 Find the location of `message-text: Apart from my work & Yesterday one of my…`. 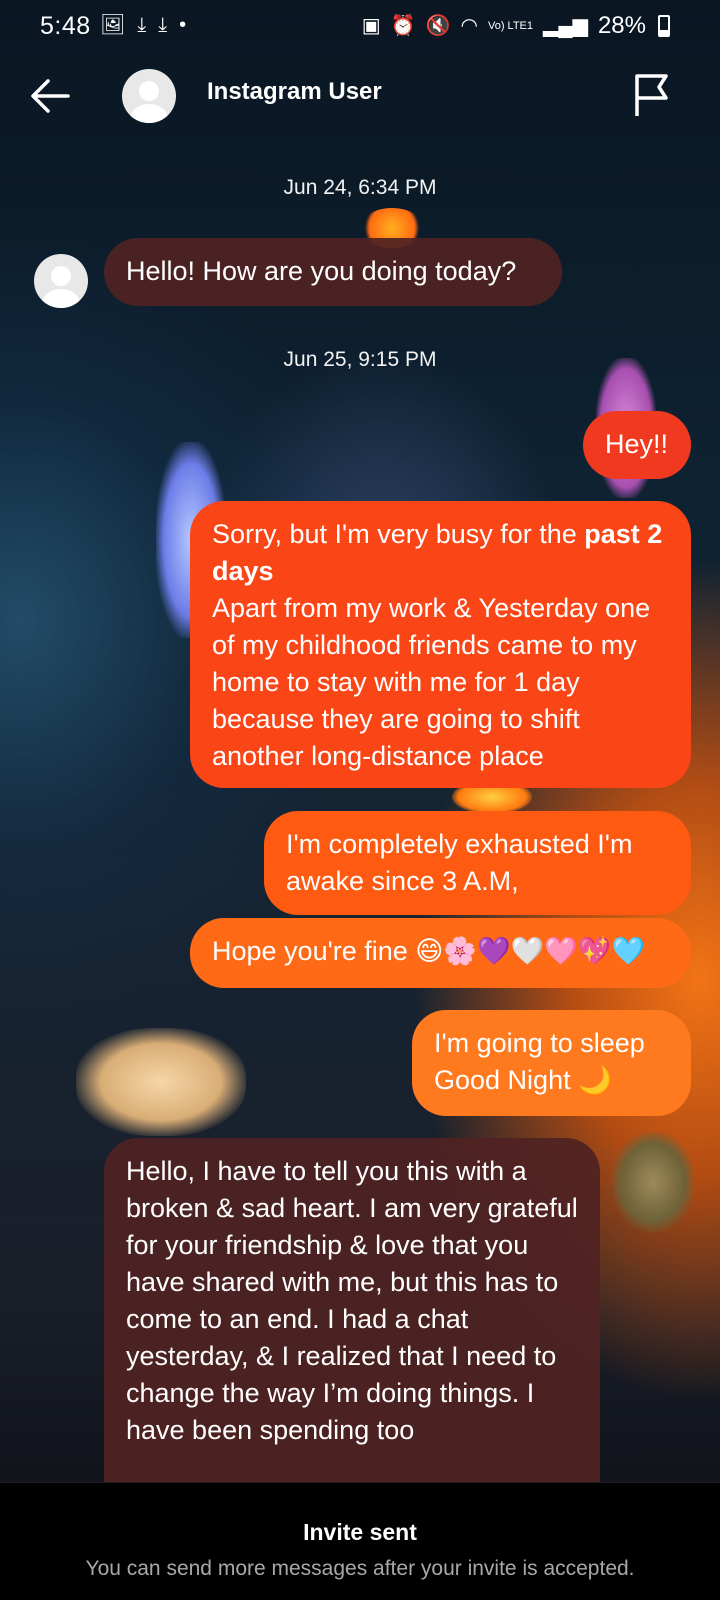

message-text: Apart from my work & Yesterday one of my… is located at coordinates (431, 682).